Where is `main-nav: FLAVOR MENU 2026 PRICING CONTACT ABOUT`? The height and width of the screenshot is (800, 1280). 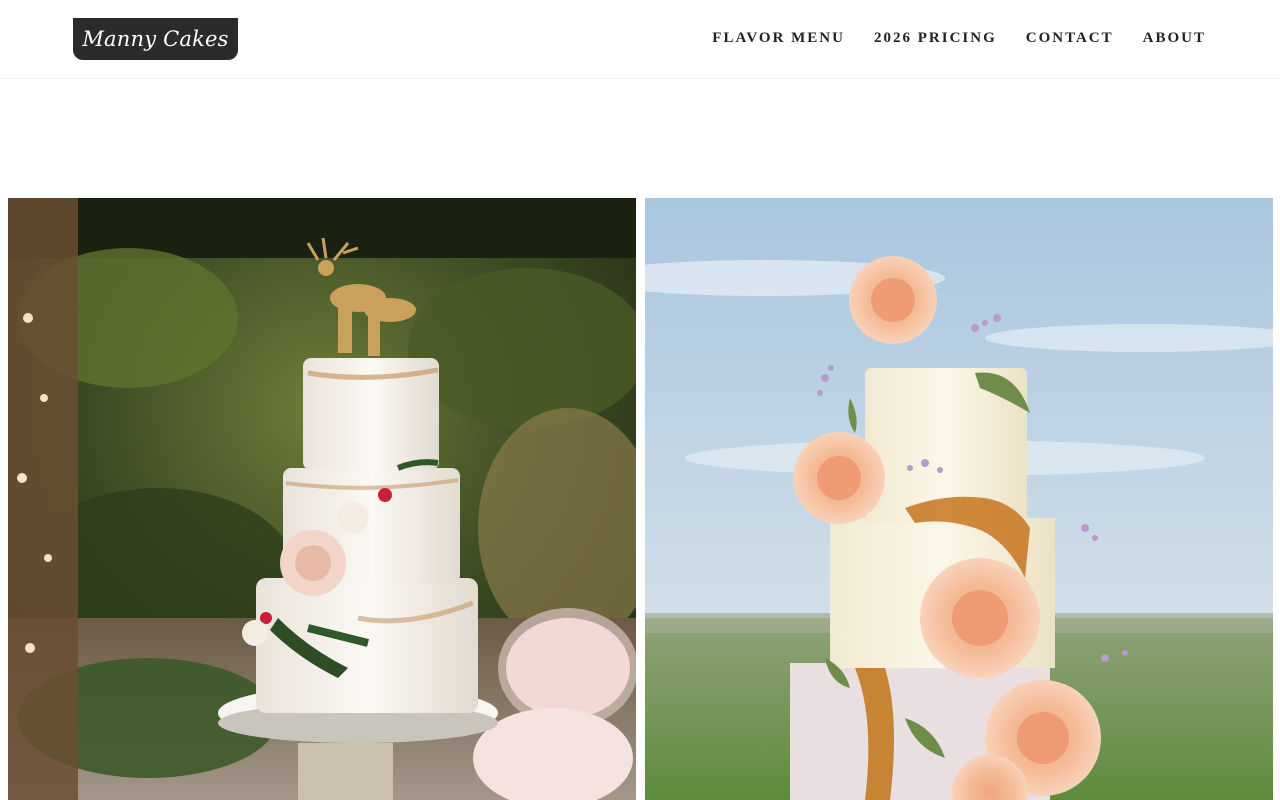
main-nav: FLAVOR MENU 2026 PRICING CONTACT ABOUT is located at coordinates (959, 38).